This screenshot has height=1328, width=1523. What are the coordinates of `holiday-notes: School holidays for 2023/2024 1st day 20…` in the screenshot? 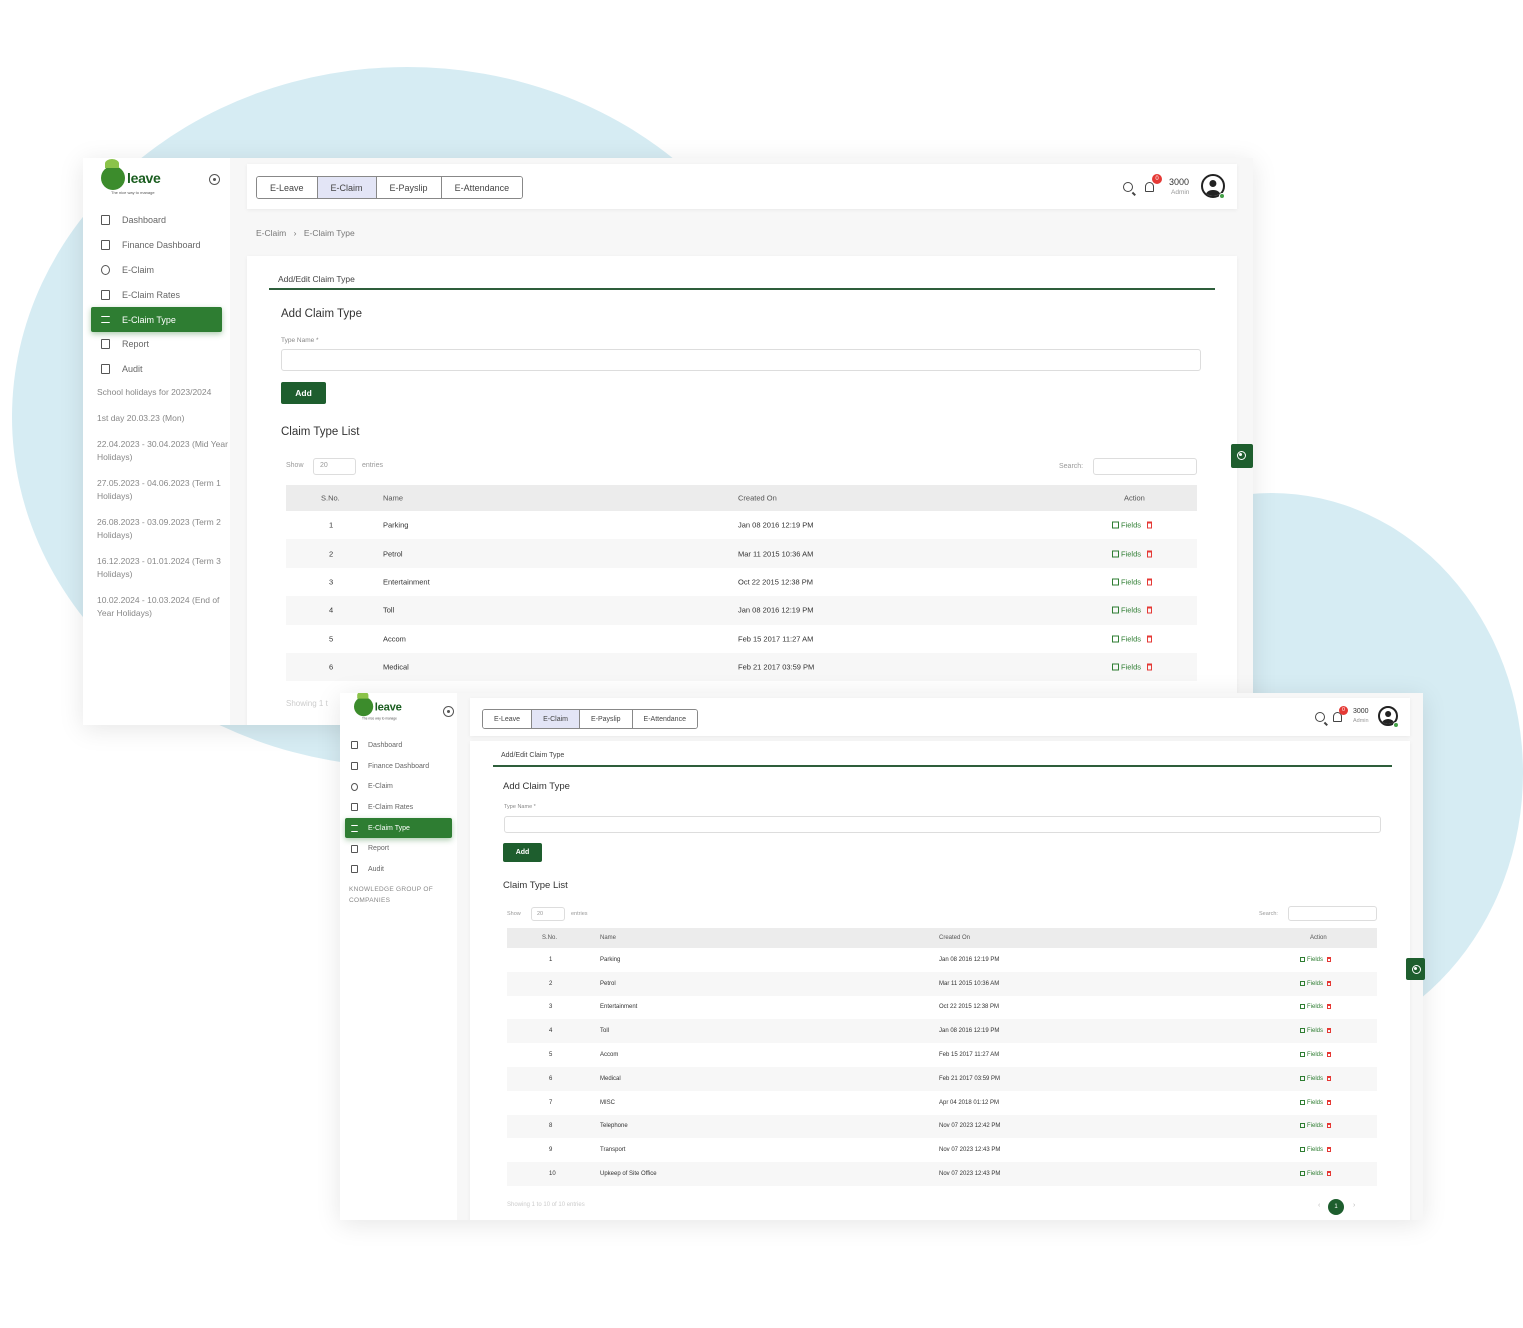 It's located at (164, 509).